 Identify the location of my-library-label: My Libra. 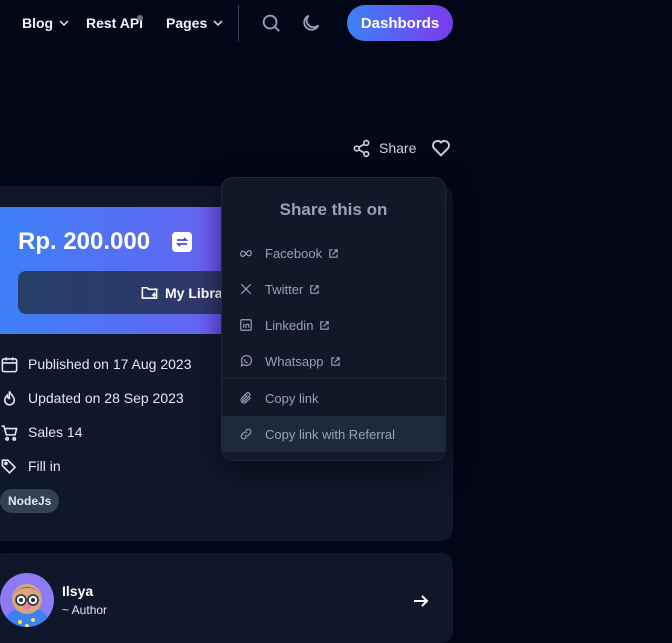
(194, 292).